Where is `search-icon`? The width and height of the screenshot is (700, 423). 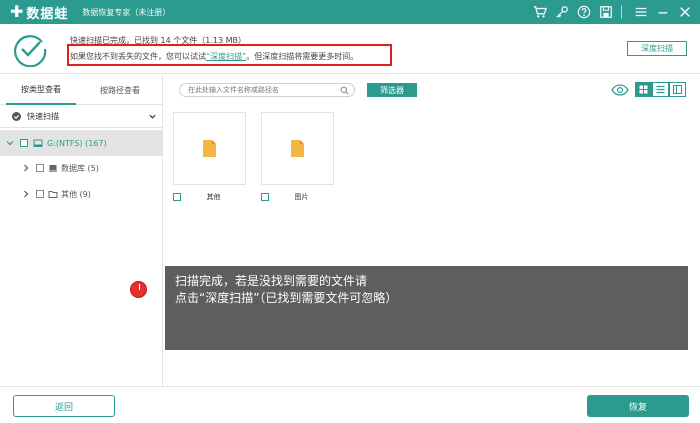
search-icon is located at coordinates (344, 90).